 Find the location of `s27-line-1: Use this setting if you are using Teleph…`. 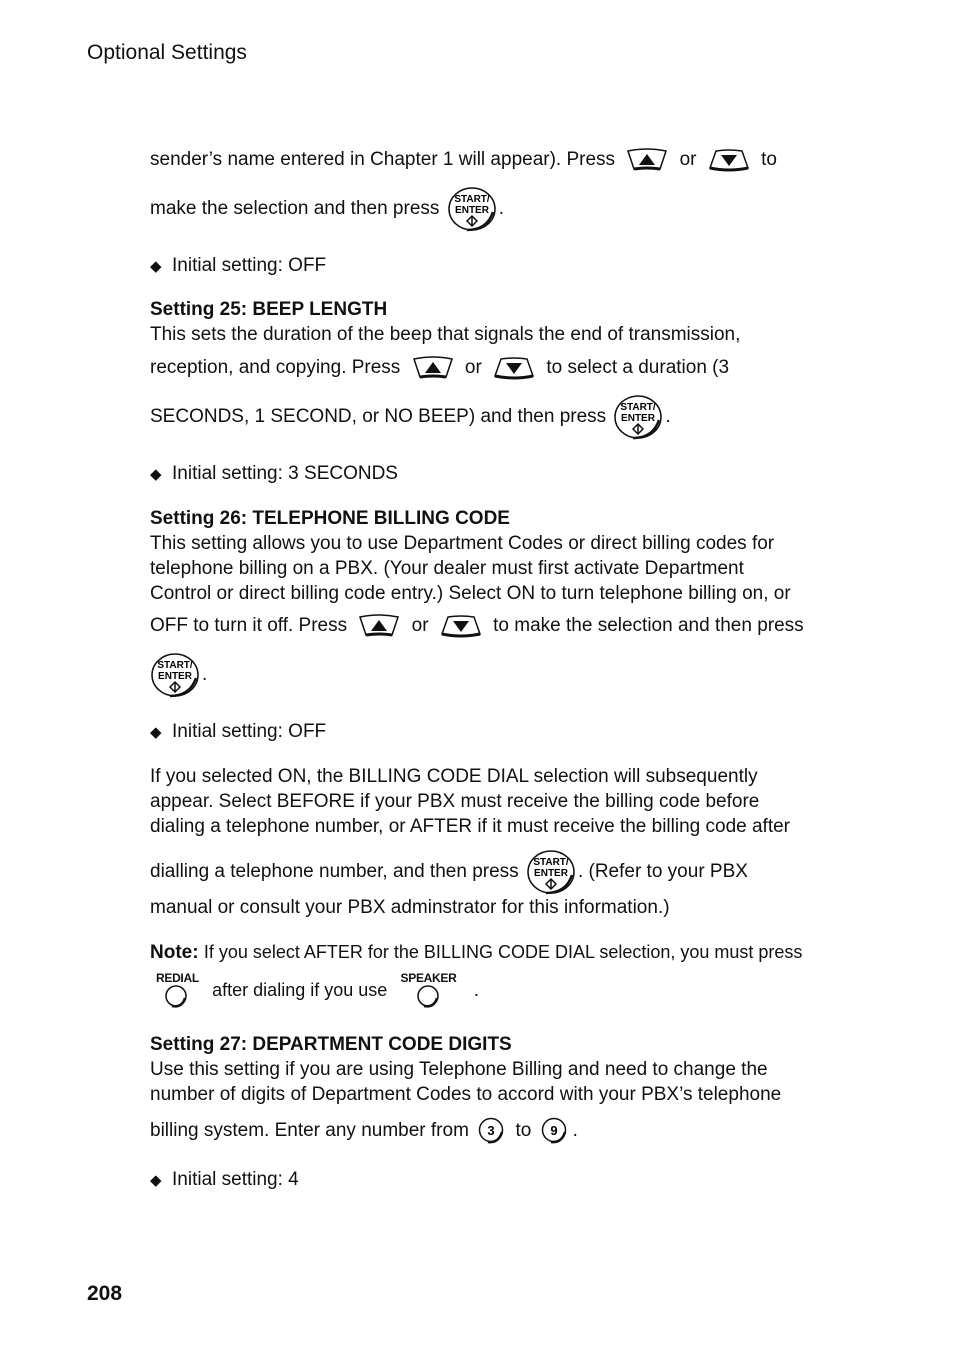

s27-line-1: Use this setting if you are using Teleph… is located at coordinates (459, 1069).